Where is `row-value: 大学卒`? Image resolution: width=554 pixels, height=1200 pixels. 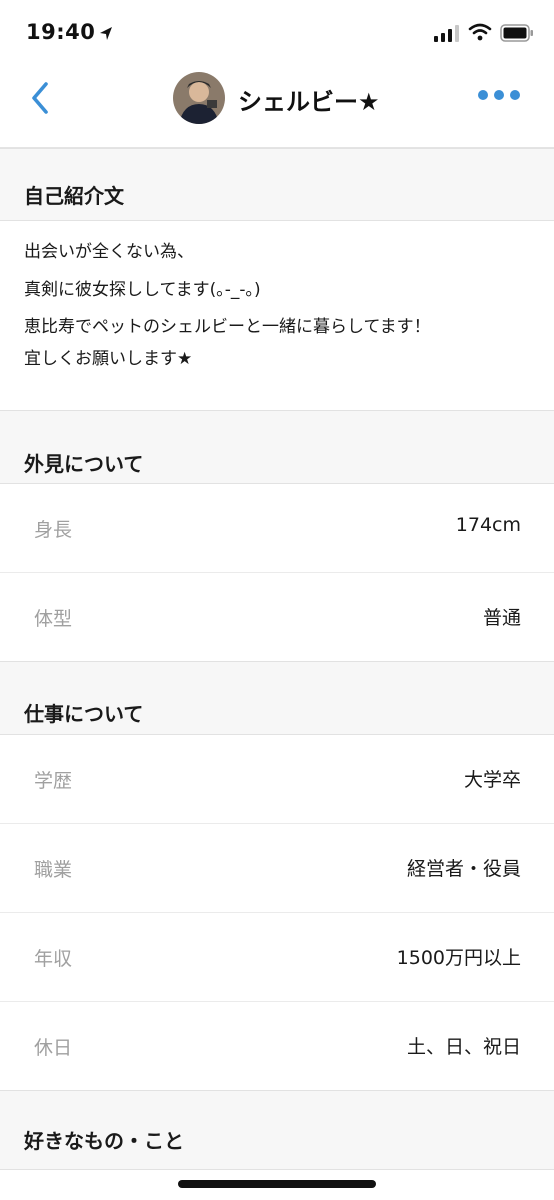
row-value: 大学卒 is located at coordinates (492, 780).